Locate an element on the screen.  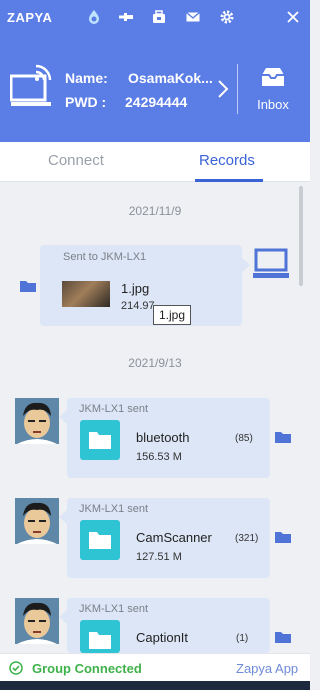
file-size: 214.97 is located at coordinates (138, 306).